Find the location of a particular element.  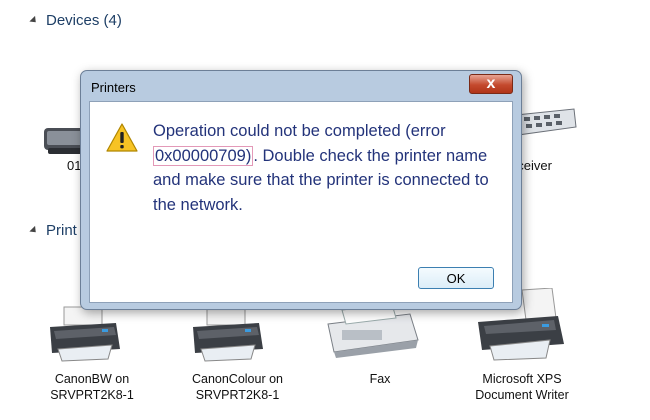

warning-icon is located at coordinates (122, 137).